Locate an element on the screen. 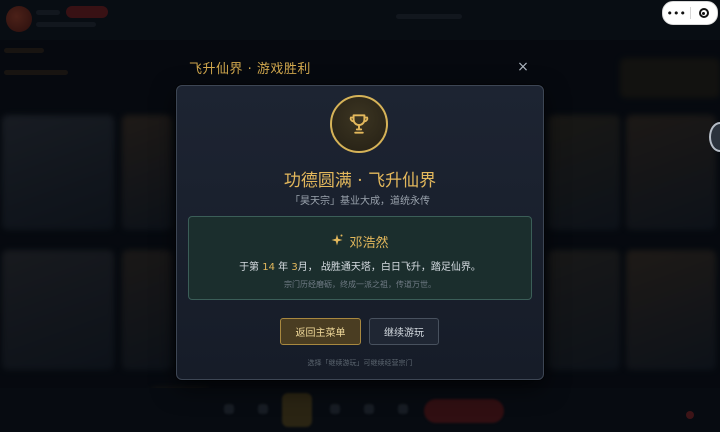 The height and width of the screenshot is (432, 720). return-menu-button: 返回主菜单 is located at coordinates (320, 331).